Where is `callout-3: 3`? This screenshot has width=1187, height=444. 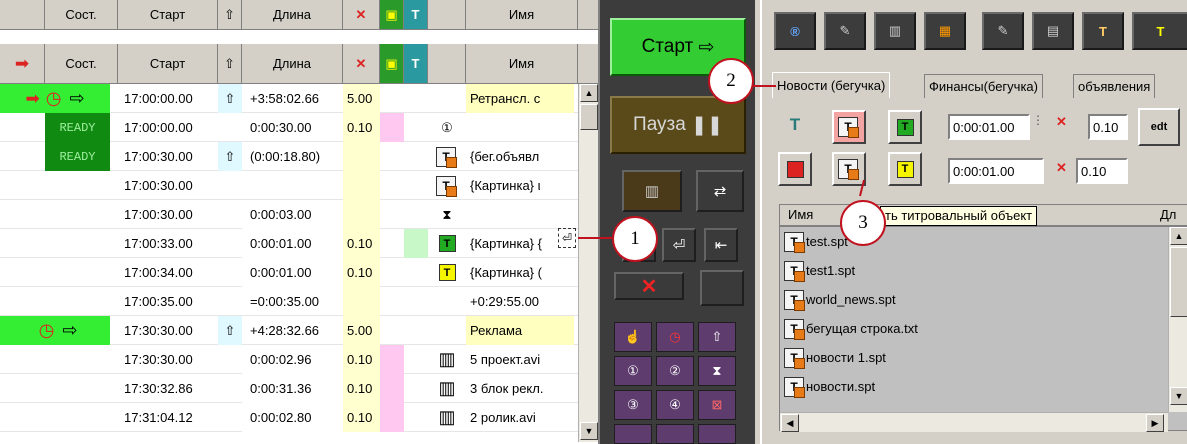
callout-3: 3 is located at coordinates (863, 223).